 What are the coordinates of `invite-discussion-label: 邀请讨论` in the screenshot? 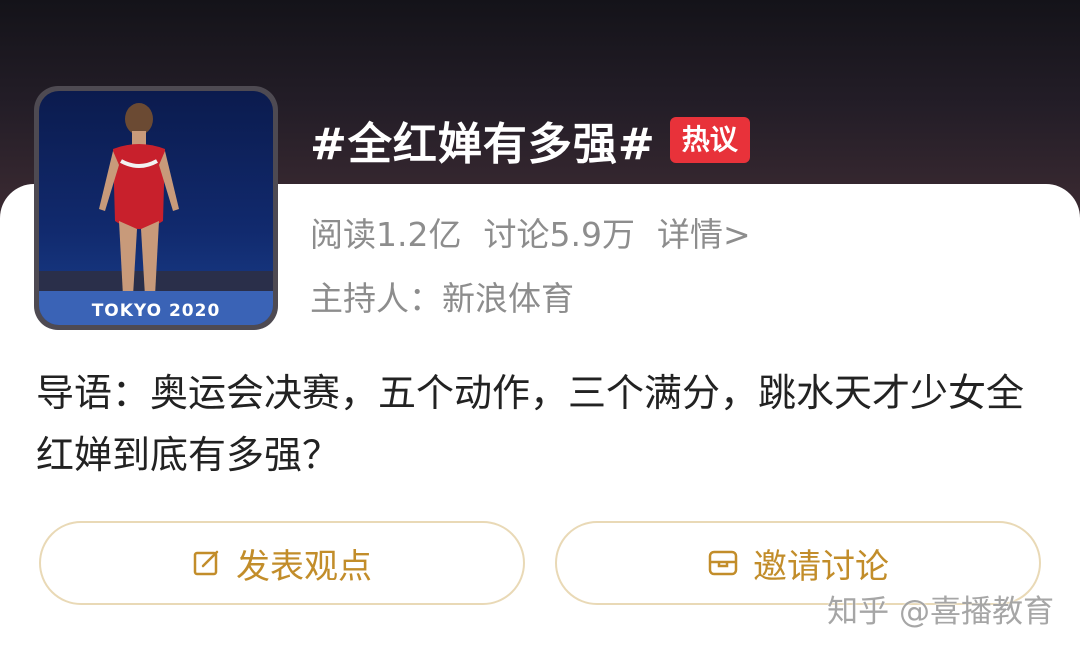 It's located at (821, 566).